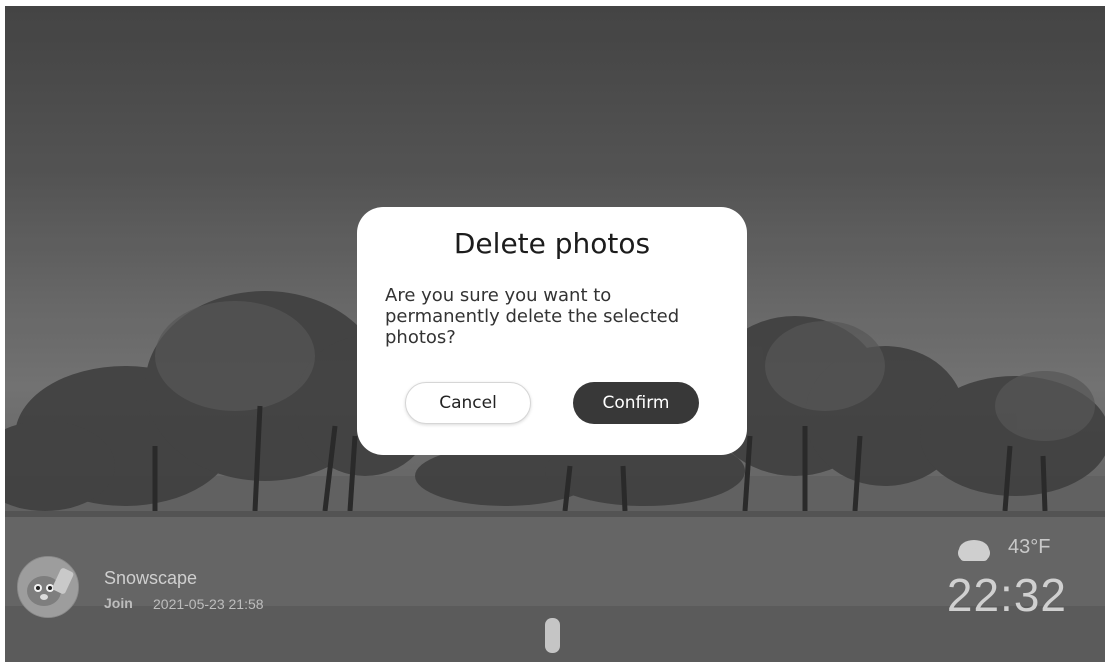 This screenshot has height=664, width=1107. I want to click on album-name: Snowscape, so click(151, 578).